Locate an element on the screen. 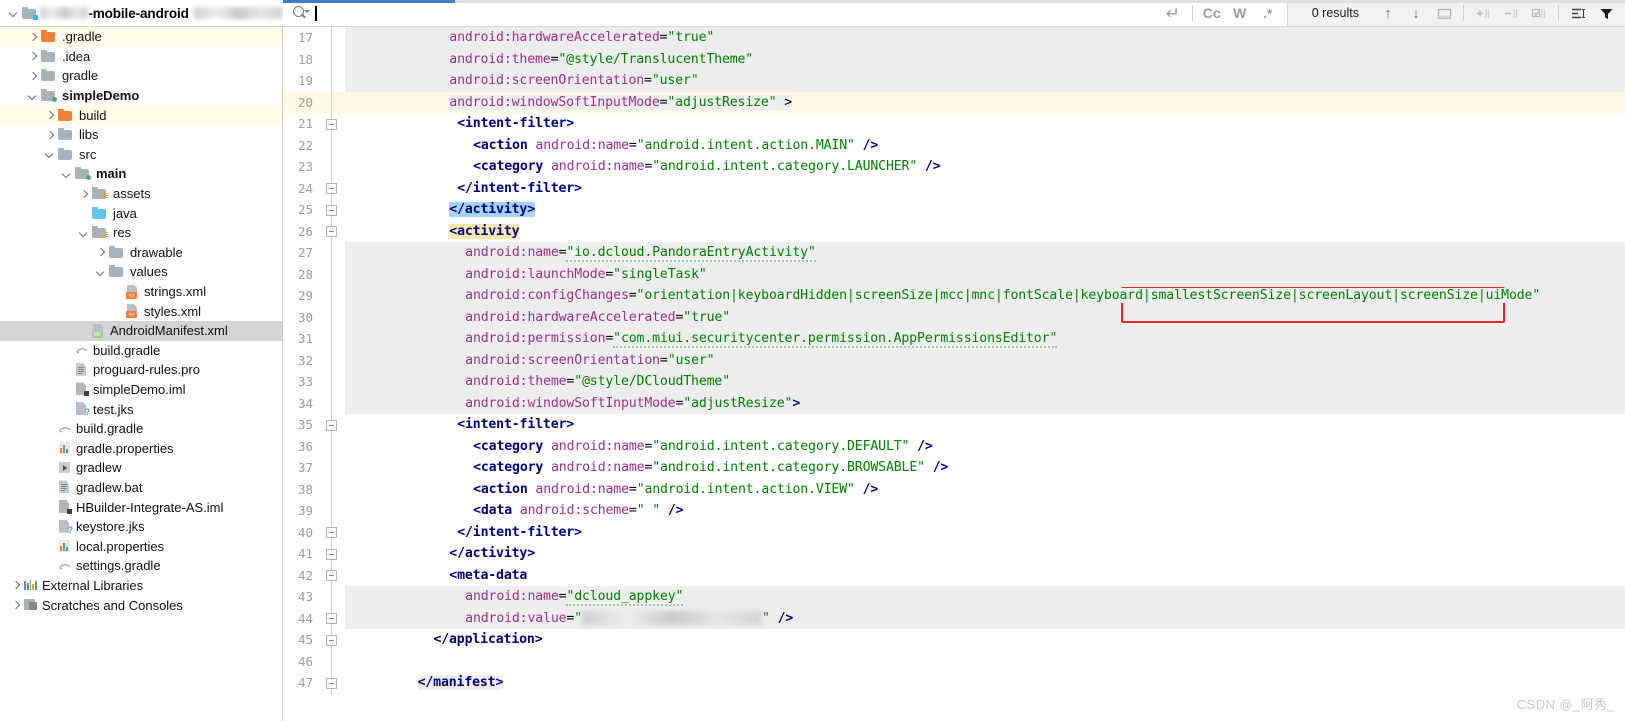 The width and height of the screenshot is (1625, 721). tree-item-simpledemo-iml: simpleDemo.iml is located at coordinates (141, 390).